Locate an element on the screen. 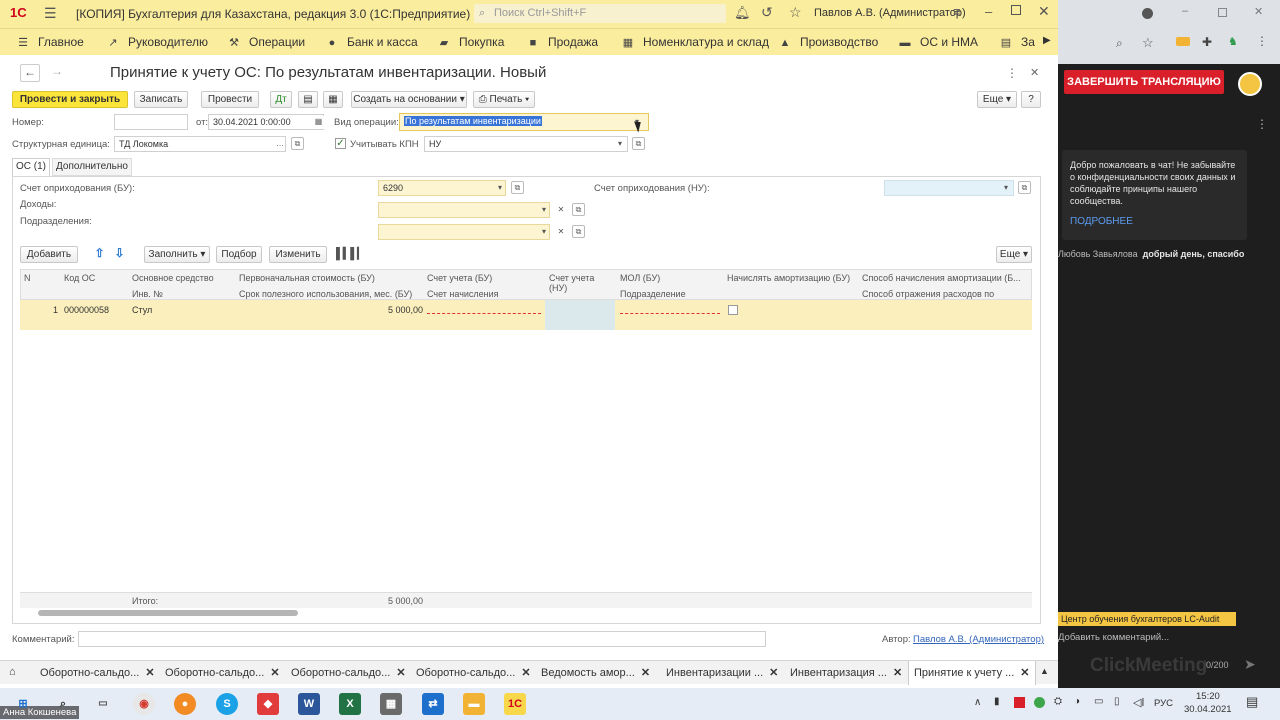 The height and width of the screenshot is (720, 1280). form-close-icon: ✕ is located at coordinates (1034, 72).